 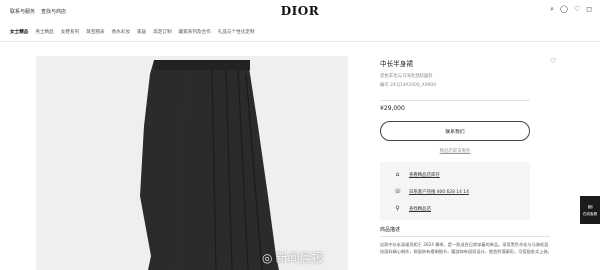 I want to click on store-icon: ⌂, so click(x=397, y=174).